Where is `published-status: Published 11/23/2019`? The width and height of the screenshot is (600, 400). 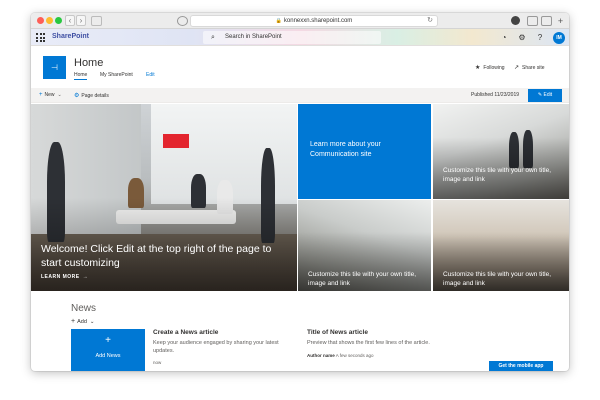 published-status: Published 11/23/2019 is located at coordinates (495, 95).